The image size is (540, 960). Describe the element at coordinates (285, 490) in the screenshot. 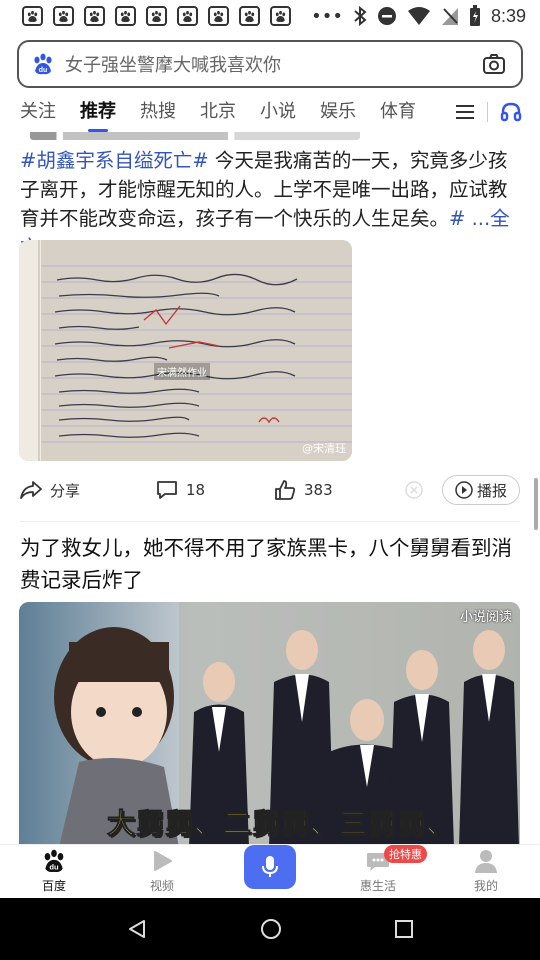

I see `thumbs-up-icon` at that location.